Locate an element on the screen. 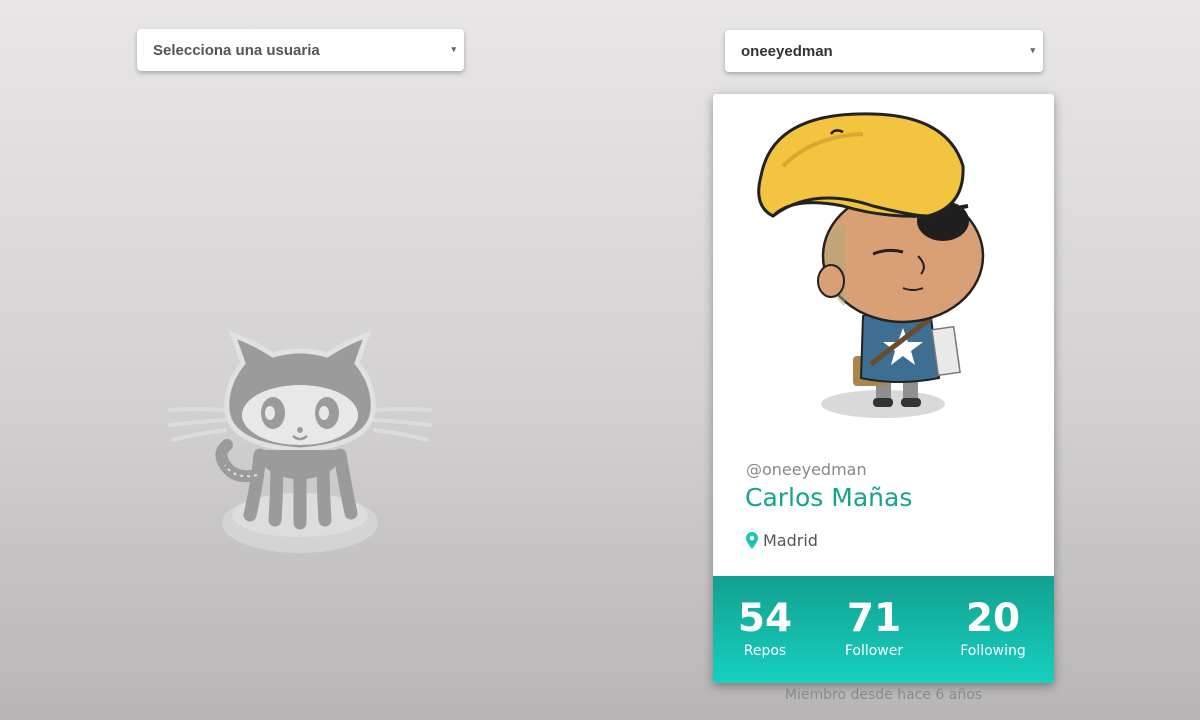 Image resolution: width=1200 pixels, height=720 pixels. stat-follower-label: Follower is located at coordinates (874, 651).